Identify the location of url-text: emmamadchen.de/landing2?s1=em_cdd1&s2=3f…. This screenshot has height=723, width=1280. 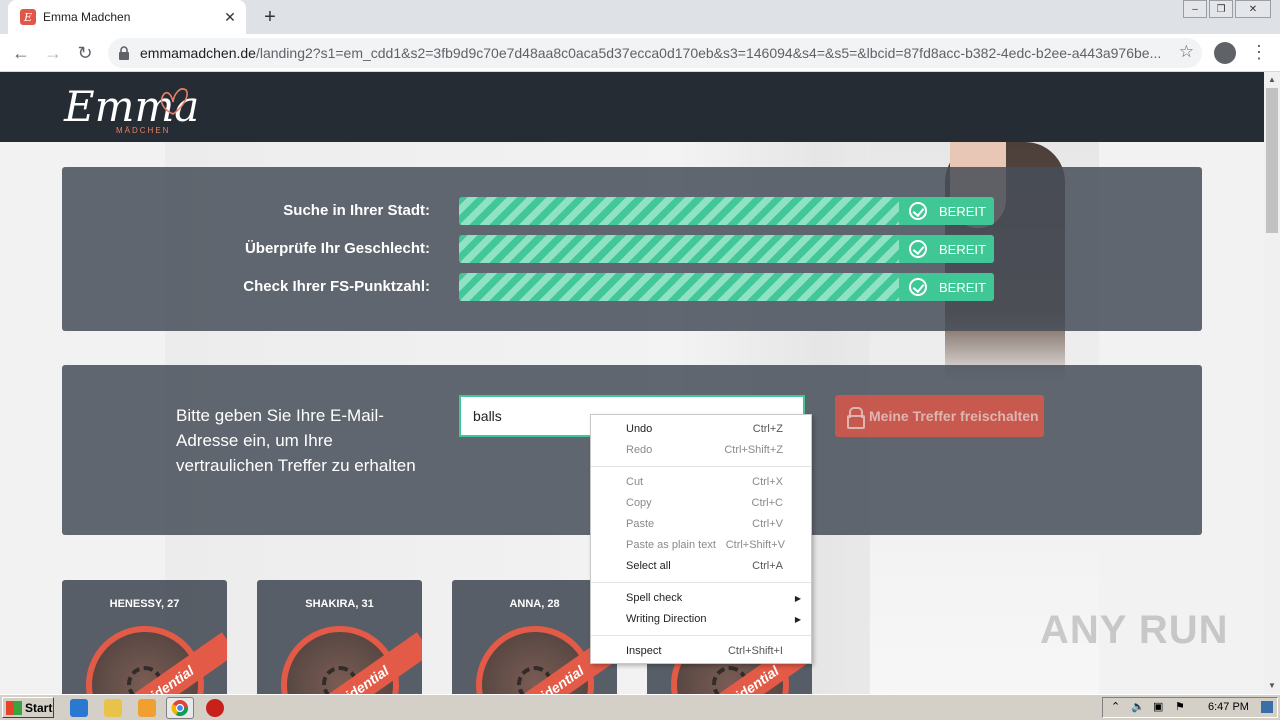
(650, 53).